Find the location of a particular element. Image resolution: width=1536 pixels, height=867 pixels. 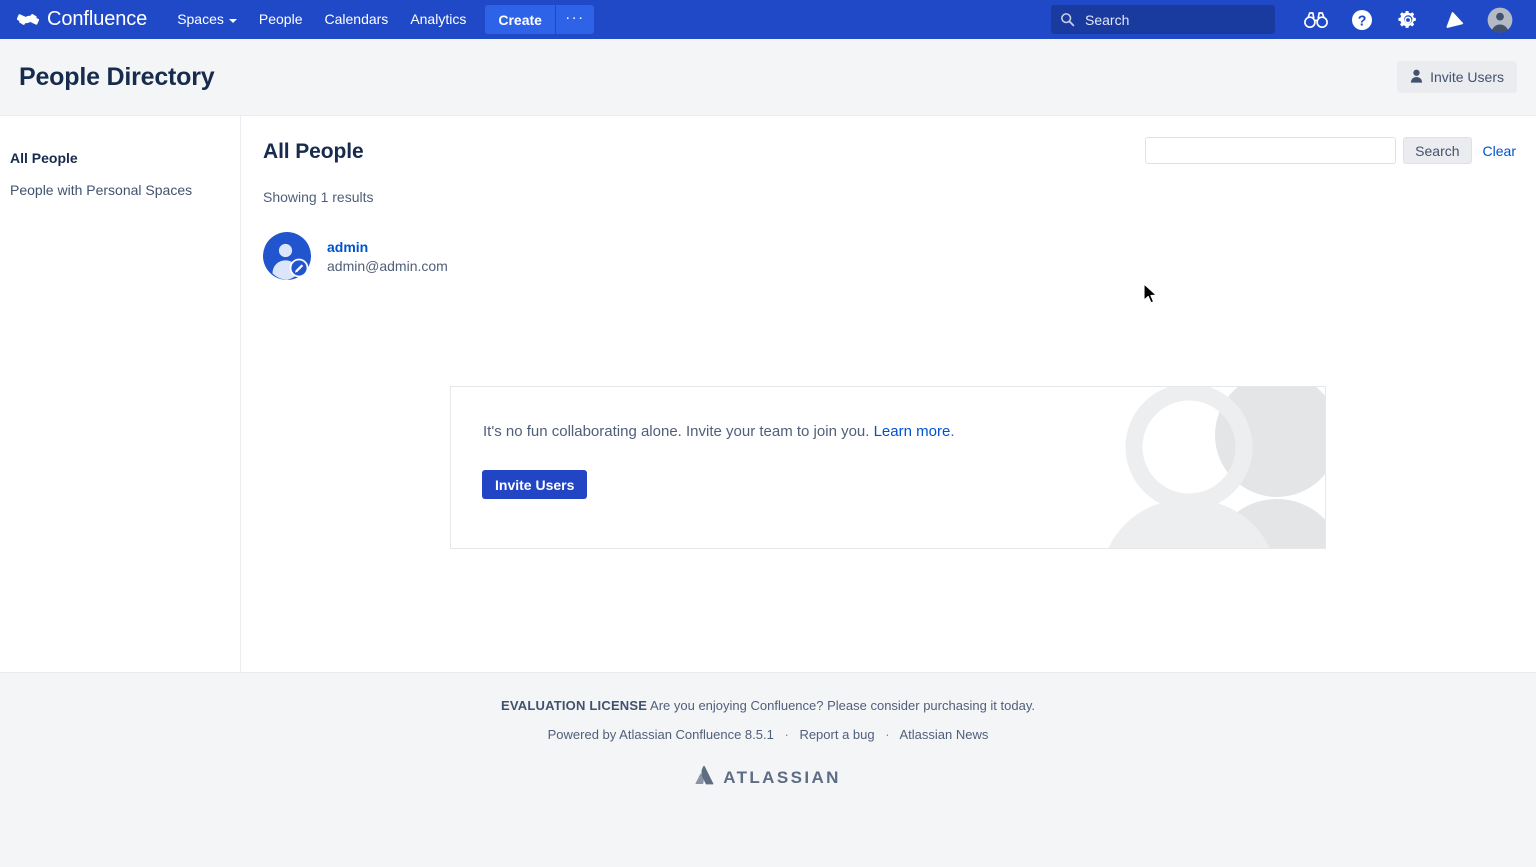

sidebar-item-people-with-personal-spaces-label: People with Personal Spaces is located at coordinates (101, 190).